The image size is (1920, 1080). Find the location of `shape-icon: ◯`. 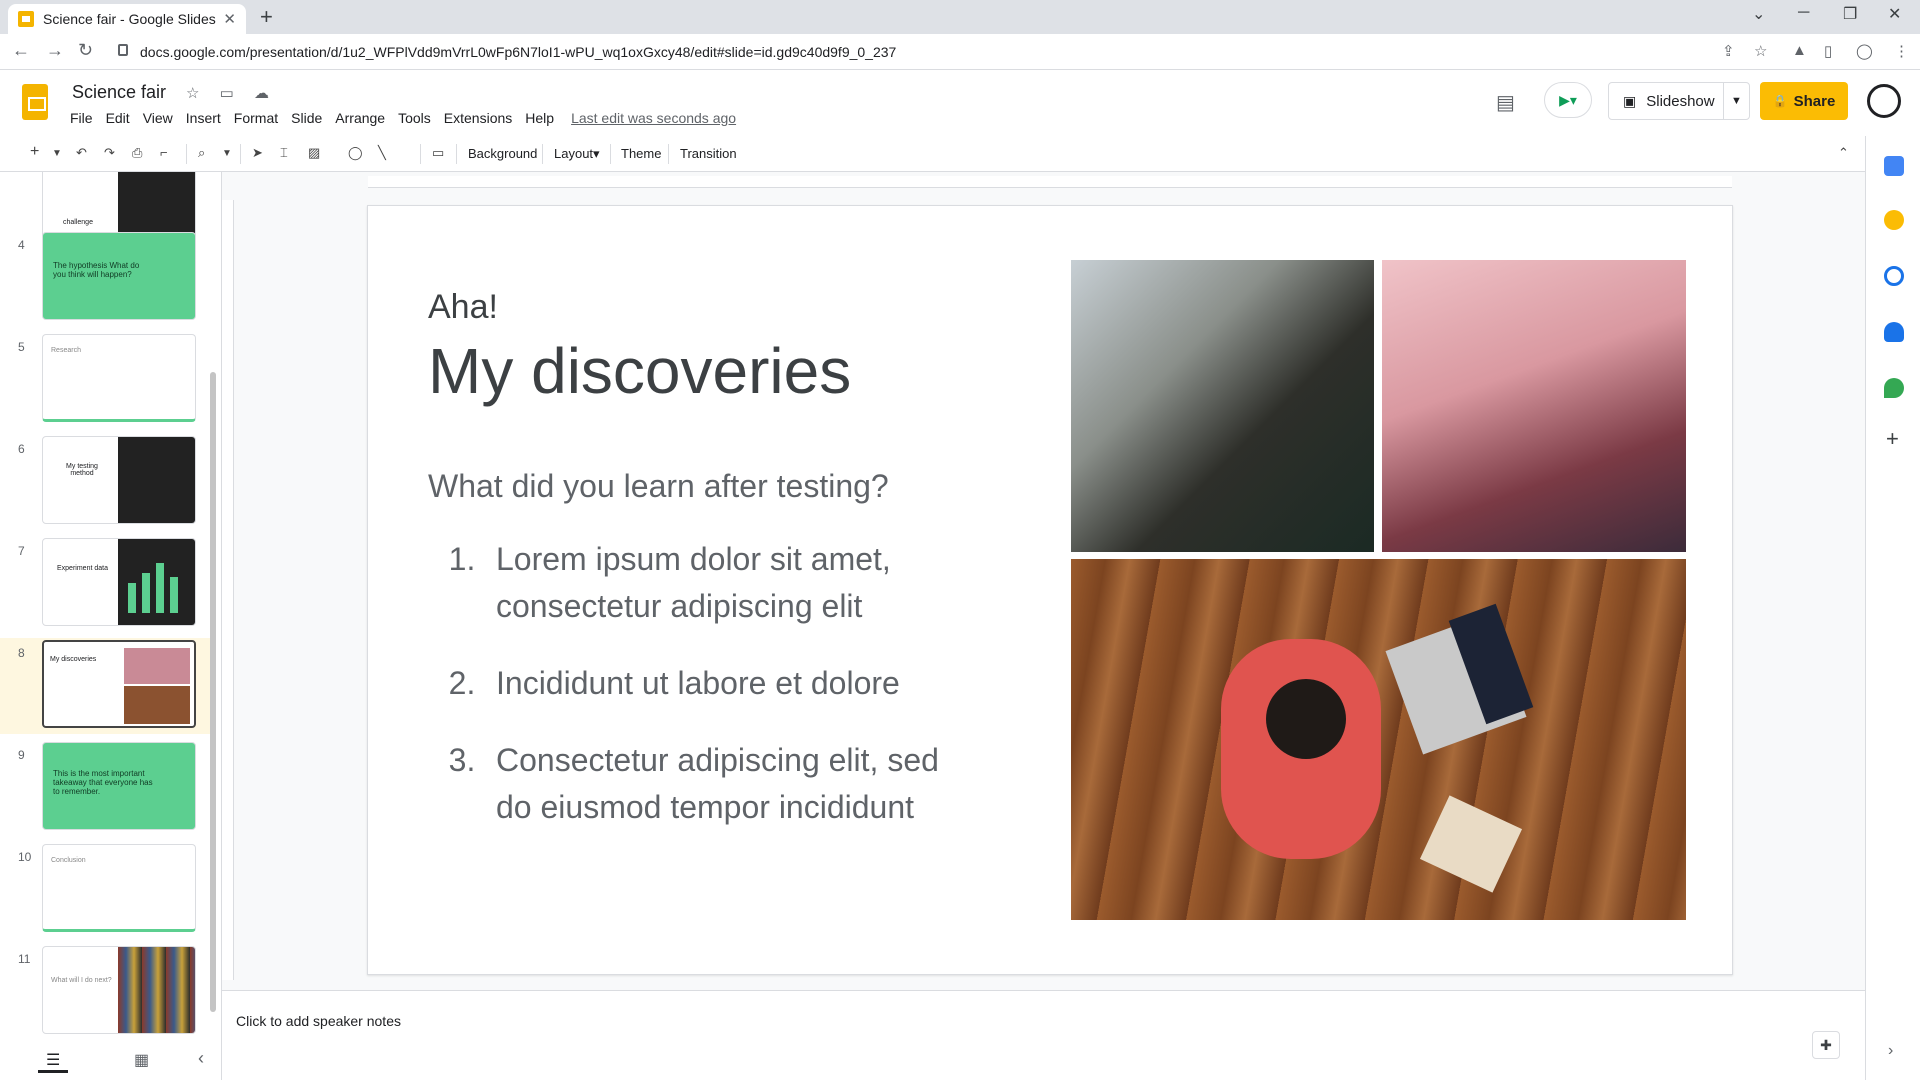

shape-icon: ◯ is located at coordinates (355, 153).